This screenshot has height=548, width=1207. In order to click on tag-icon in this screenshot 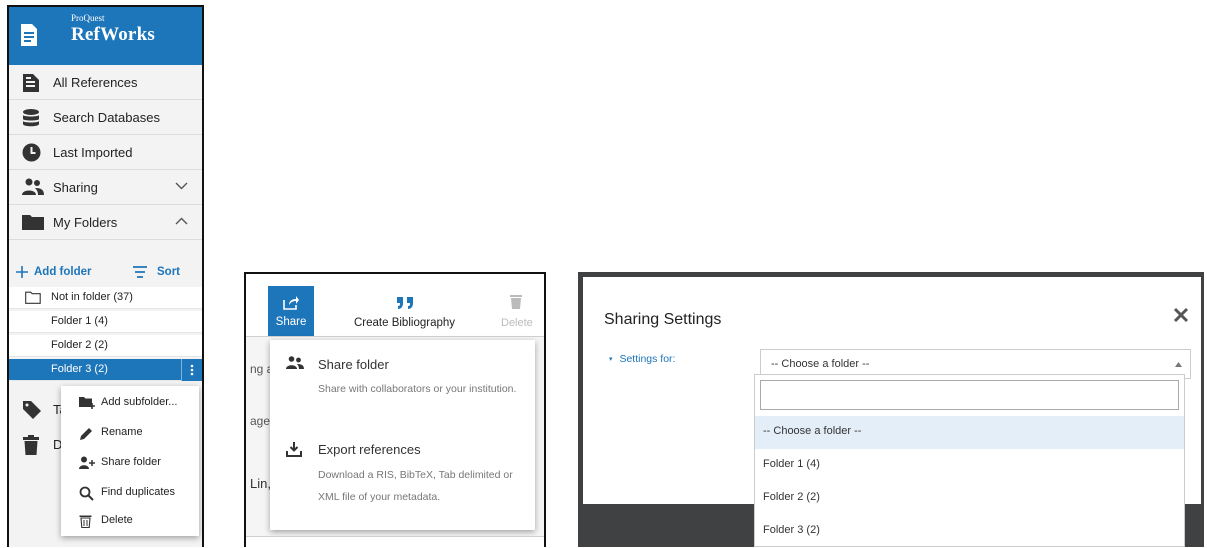, I will do `click(32, 410)`.